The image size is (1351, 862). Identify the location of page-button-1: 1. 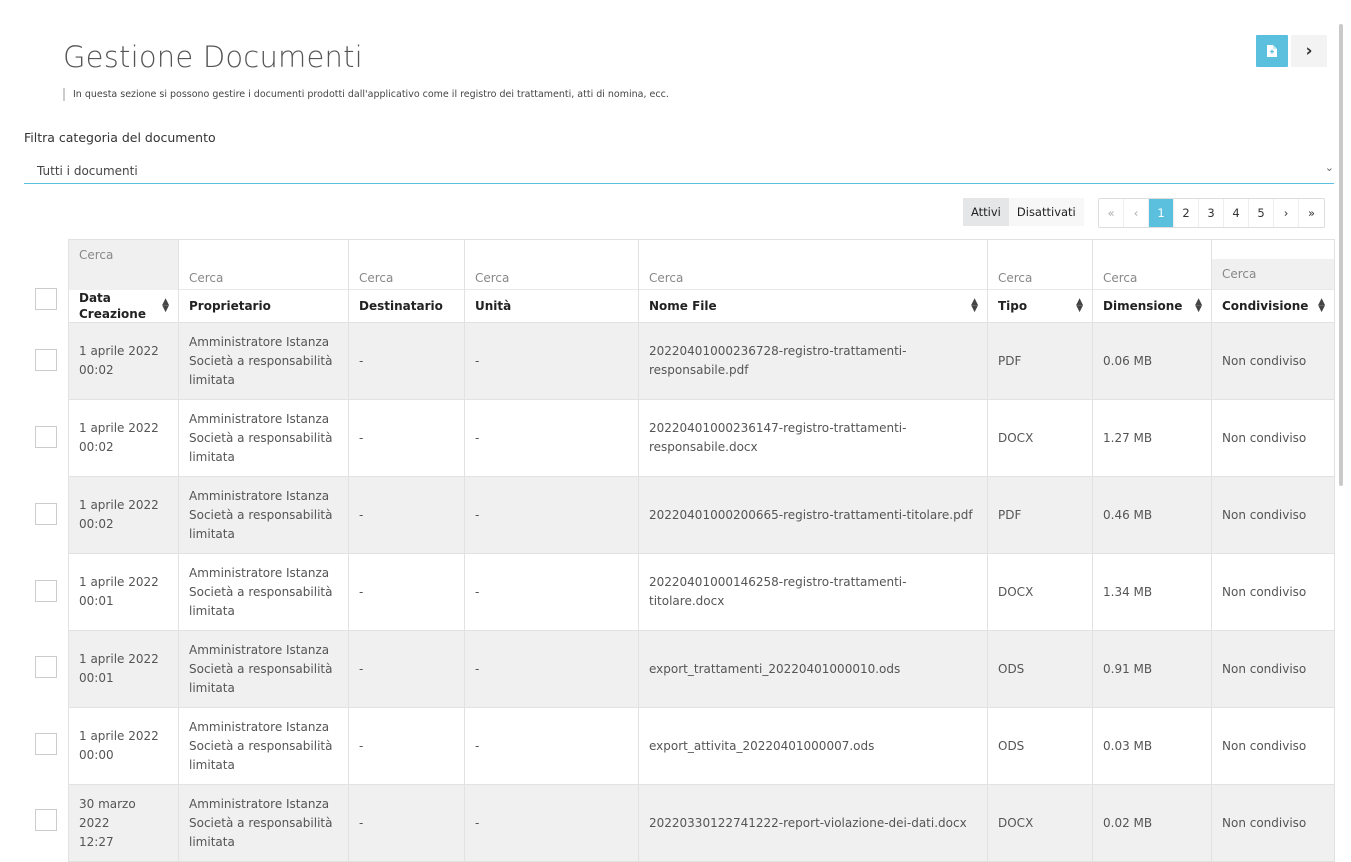
(1161, 213).